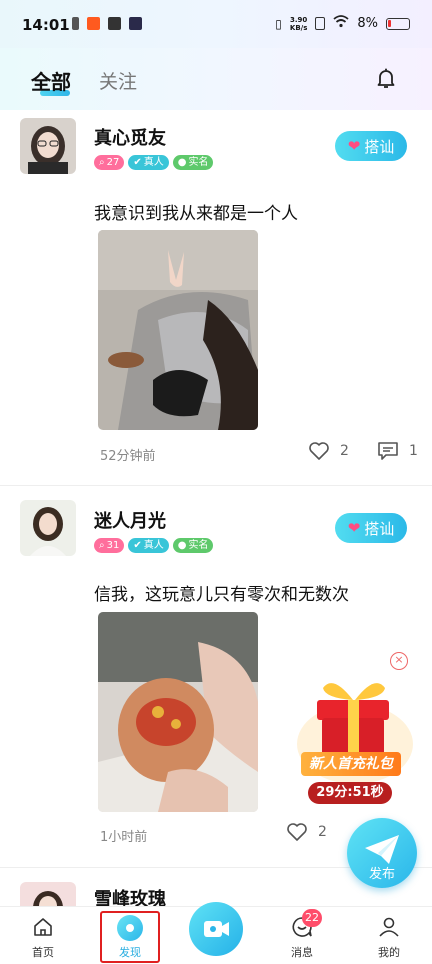 The height and width of the screenshot is (964, 432). What do you see at coordinates (75, 23) in the screenshot?
I see `sim-icon` at bounding box center [75, 23].